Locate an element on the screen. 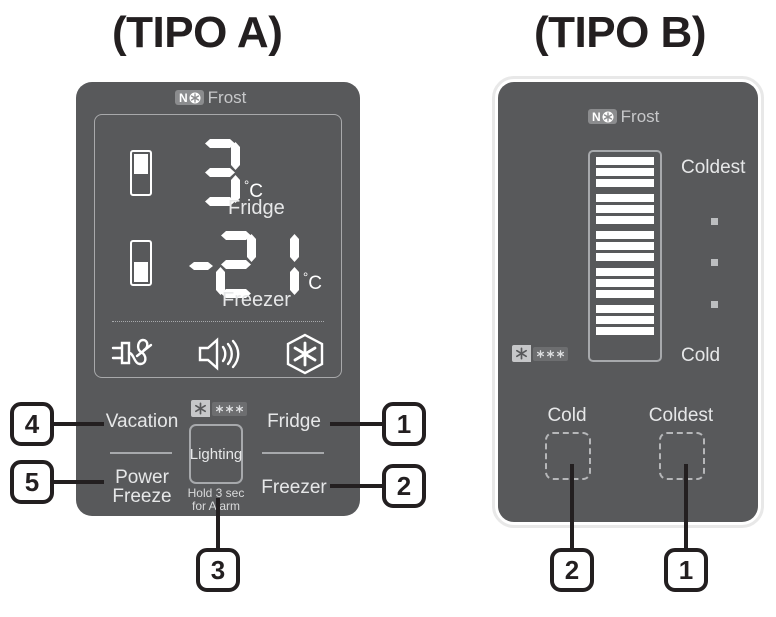 Image resolution: width=776 pixels, height=617 pixels. callout-type-b-1: 1 is located at coordinates (686, 570).